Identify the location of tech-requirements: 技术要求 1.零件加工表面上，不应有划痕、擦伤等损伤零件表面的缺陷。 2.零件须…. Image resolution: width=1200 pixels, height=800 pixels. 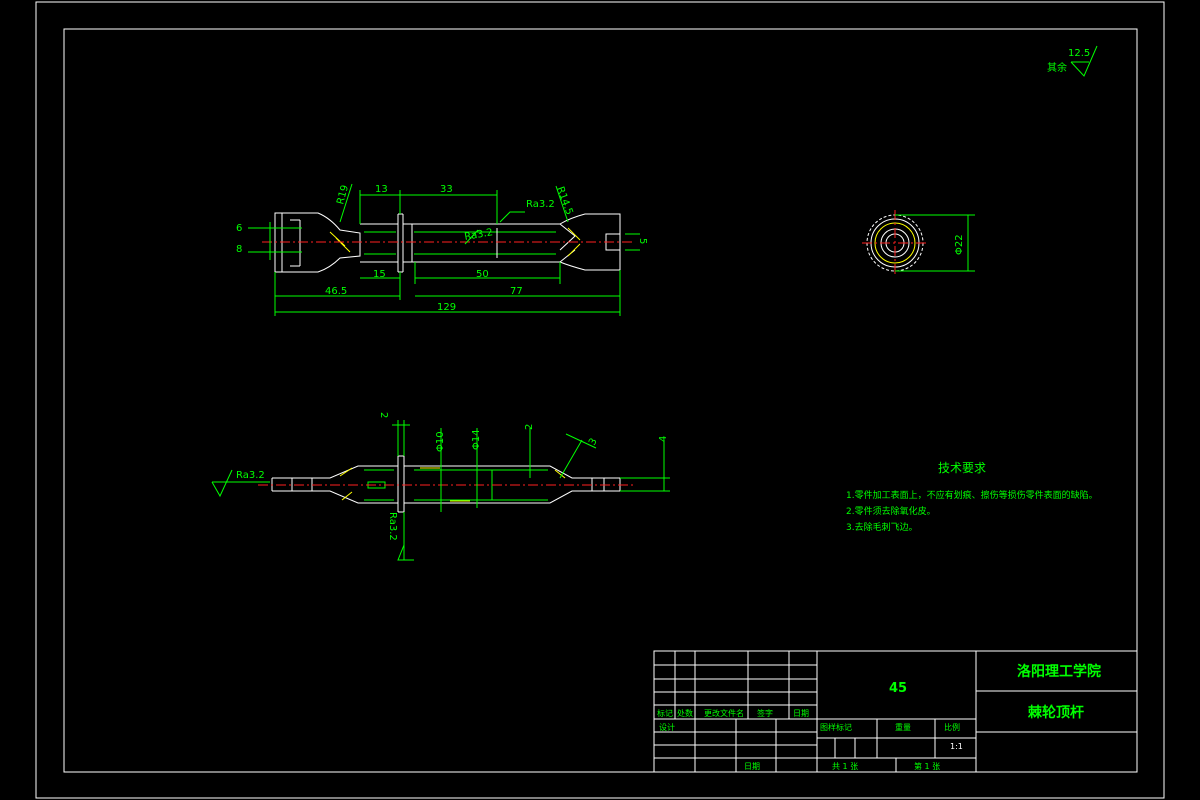
(972, 497).